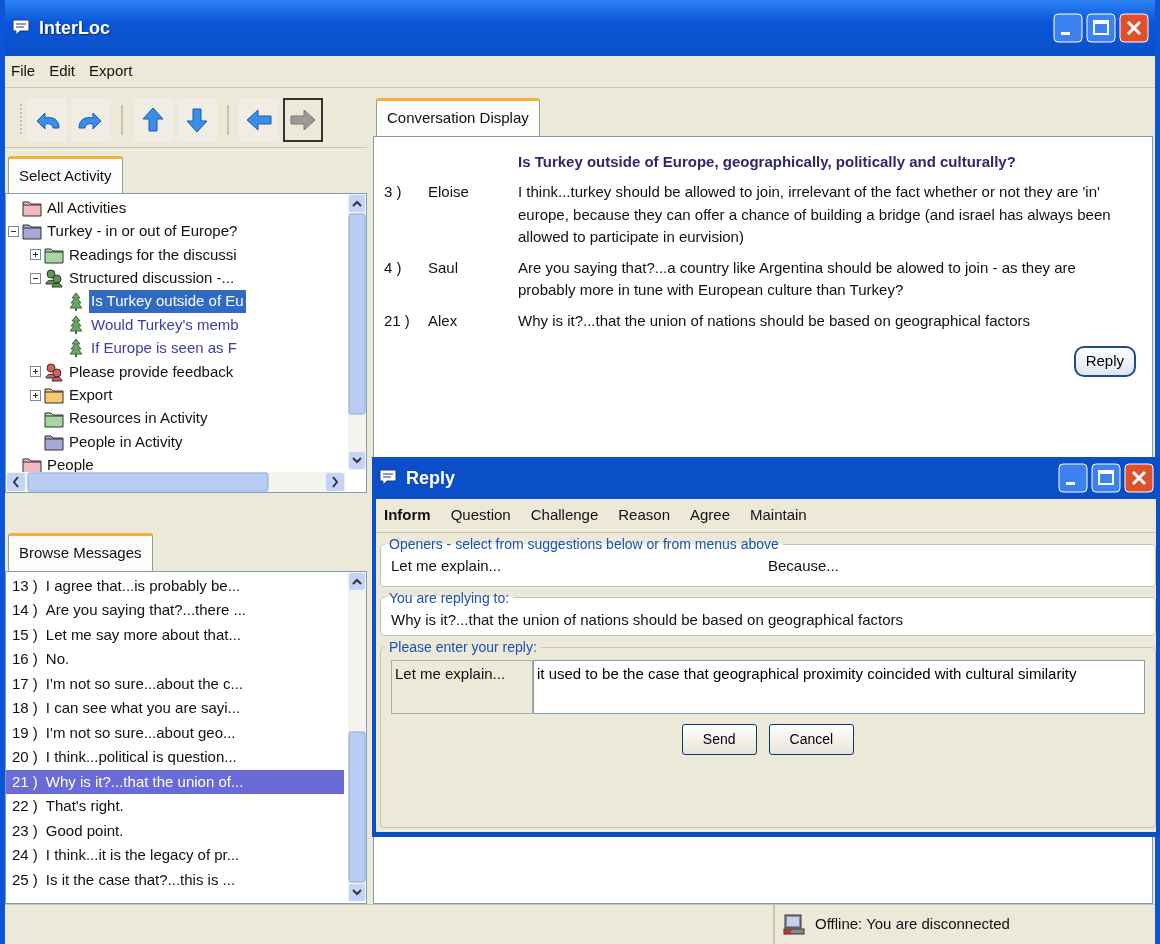 This screenshot has height=944, width=1160. I want to click on message-text: Why is it?...that the union of nations should be based on geographical factors, so click(774, 320).